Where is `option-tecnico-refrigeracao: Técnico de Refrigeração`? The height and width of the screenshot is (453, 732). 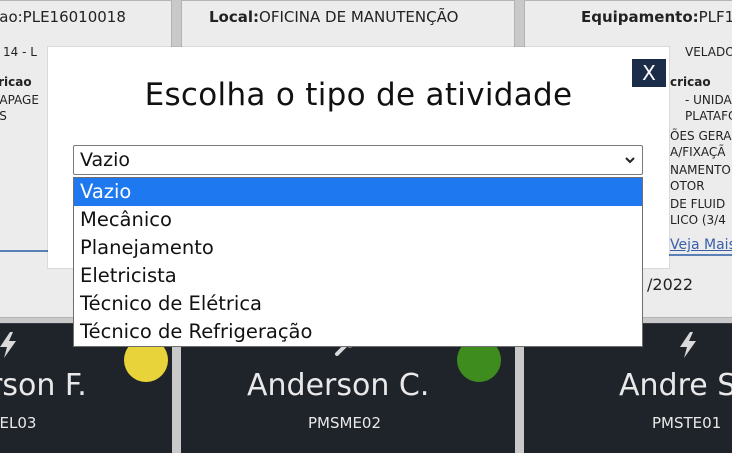 option-tecnico-refrigeracao: Técnico de Refrigeração is located at coordinates (358, 332).